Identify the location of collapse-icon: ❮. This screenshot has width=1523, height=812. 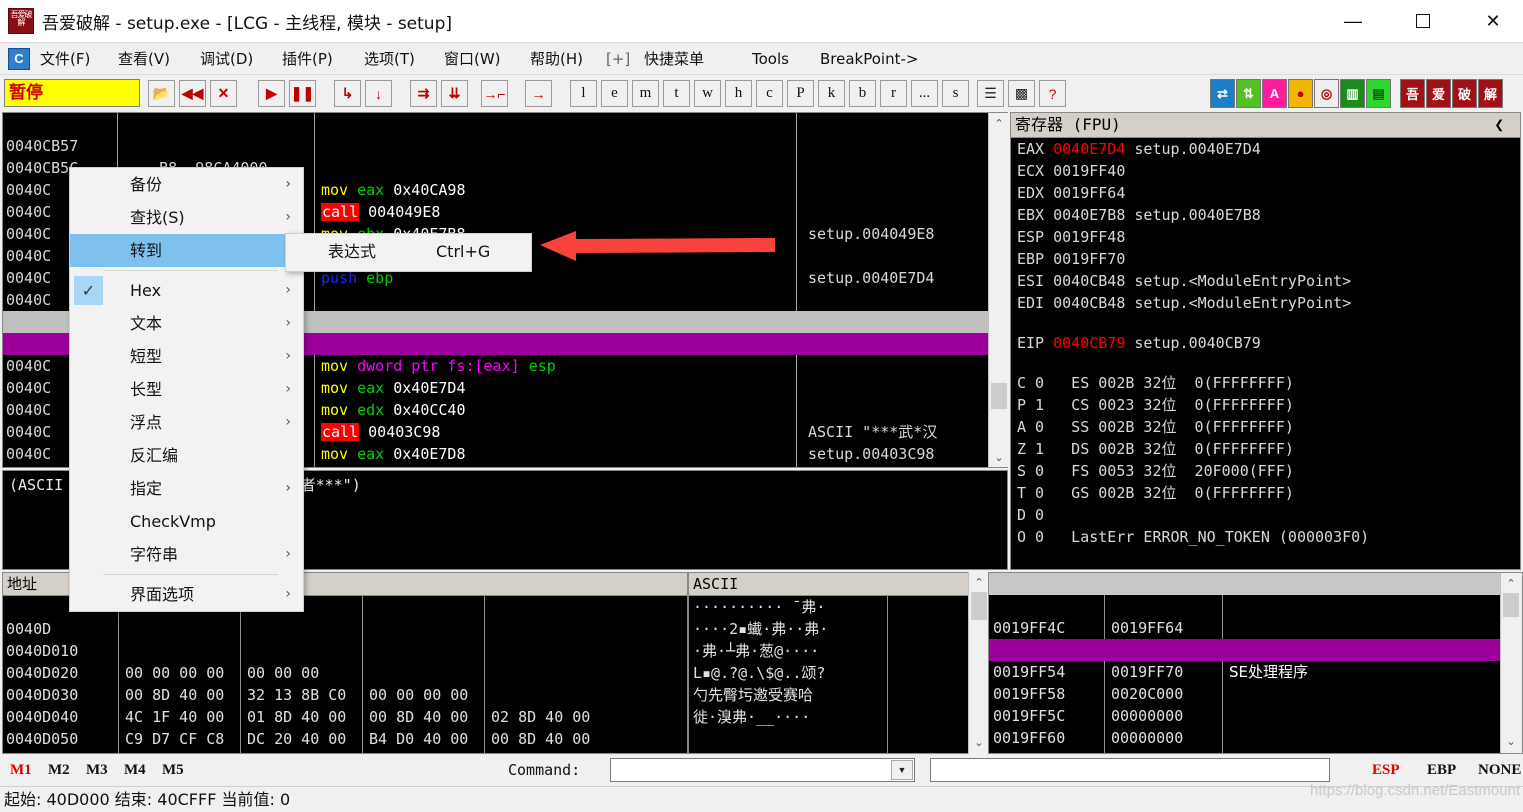
(1499, 125).